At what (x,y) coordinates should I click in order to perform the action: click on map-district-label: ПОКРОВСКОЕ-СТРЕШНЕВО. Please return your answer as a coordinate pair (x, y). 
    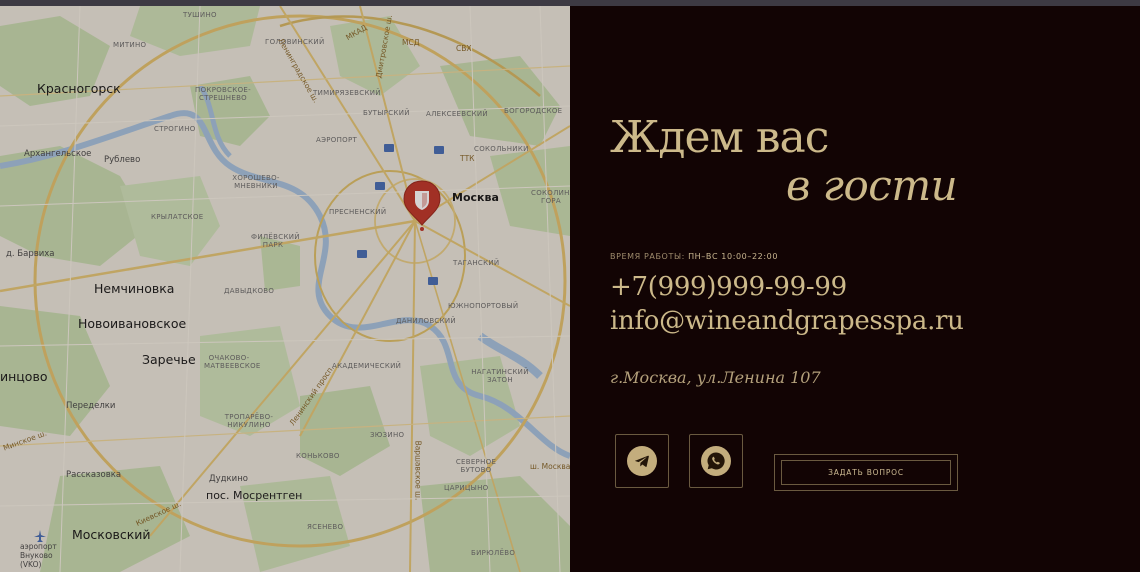
    Looking at the image, I should click on (223, 94).